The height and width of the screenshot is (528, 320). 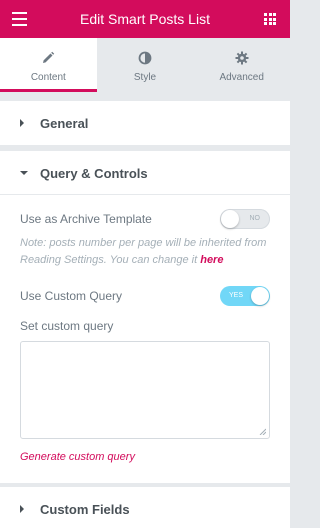 What do you see at coordinates (77, 457) in the screenshot?
I see `generate-query-link: Generate custom query` at bounding box center [77, 457].